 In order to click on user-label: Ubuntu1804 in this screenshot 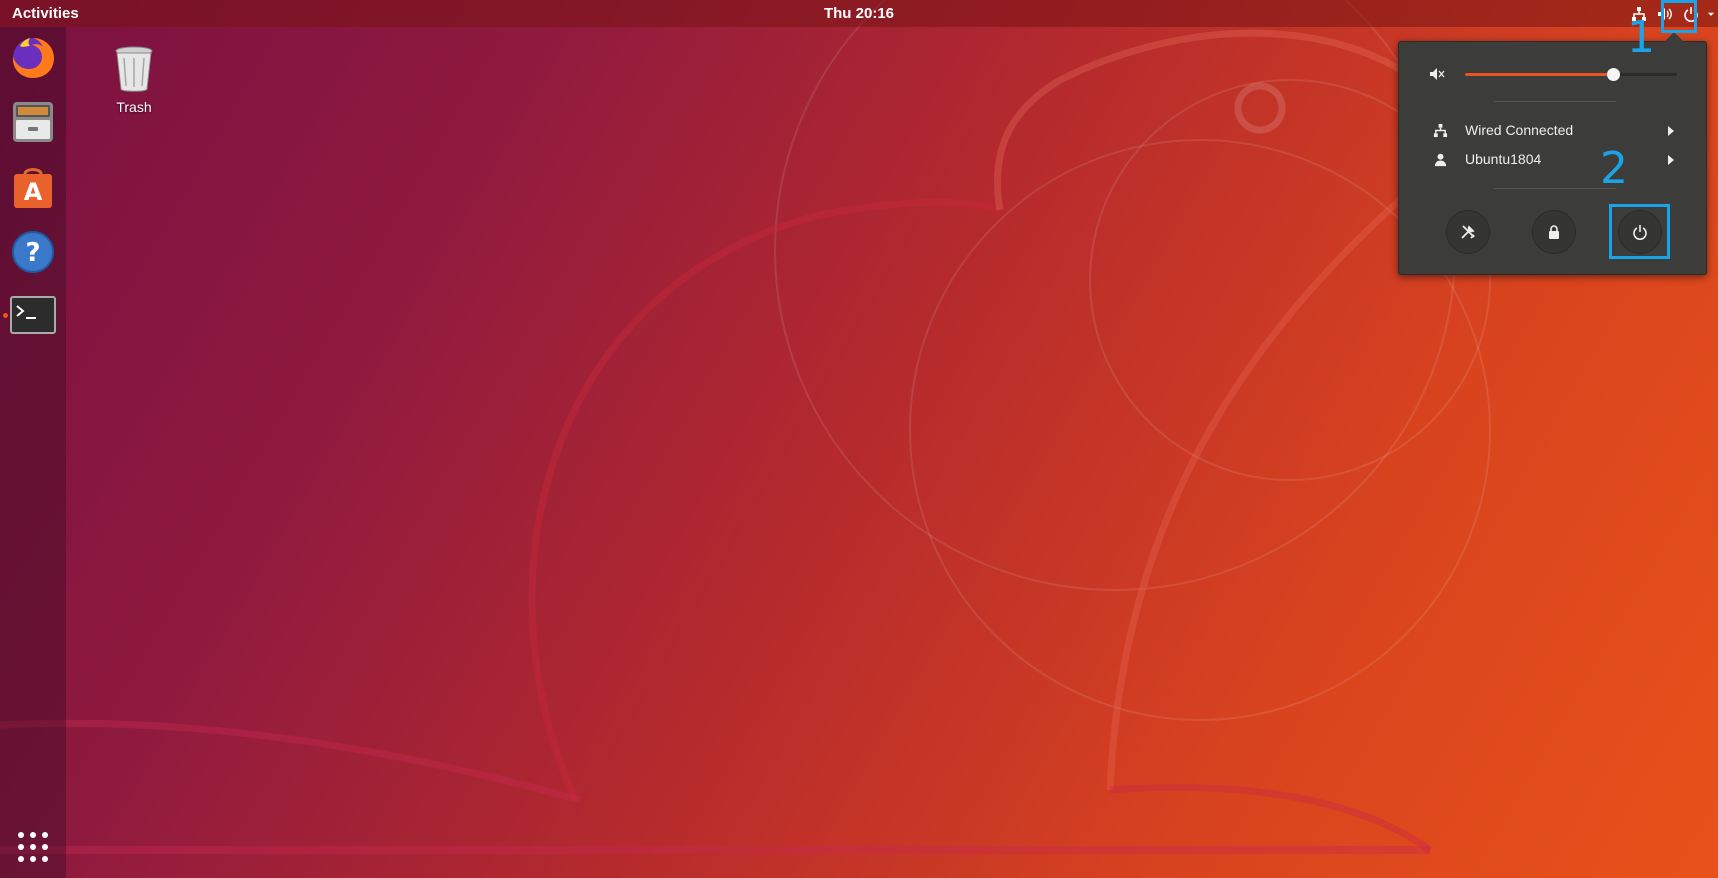, I will do `click(1503, 159)`.